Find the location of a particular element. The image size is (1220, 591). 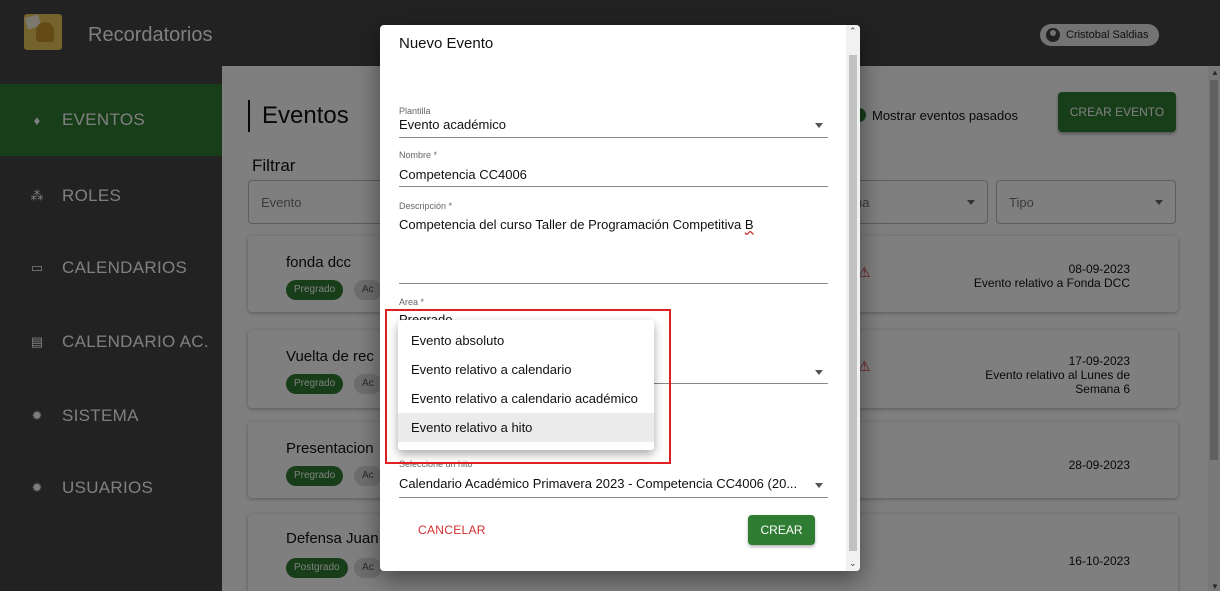

menu-item-relativo-calendario-academico: Evento relativo a calendario académico is located at coordinates (526, 398).